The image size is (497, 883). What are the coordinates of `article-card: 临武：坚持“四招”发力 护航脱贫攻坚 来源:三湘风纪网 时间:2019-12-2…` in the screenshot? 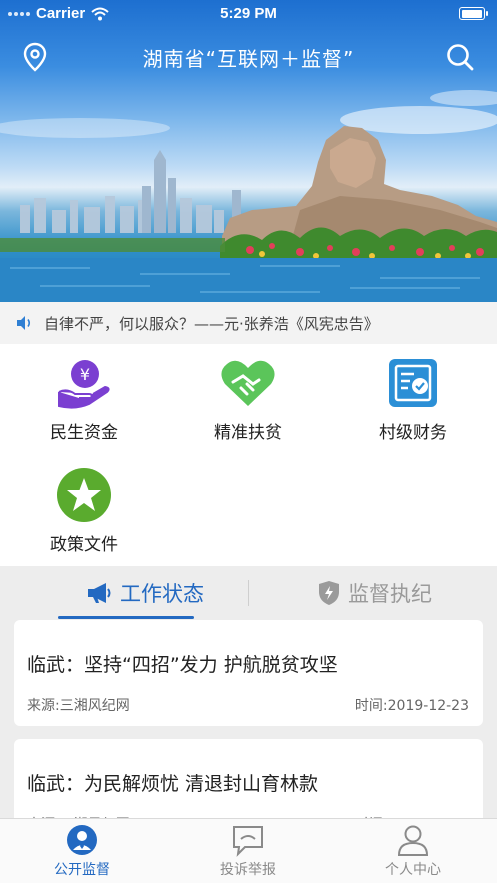 It's located at (248, 673).